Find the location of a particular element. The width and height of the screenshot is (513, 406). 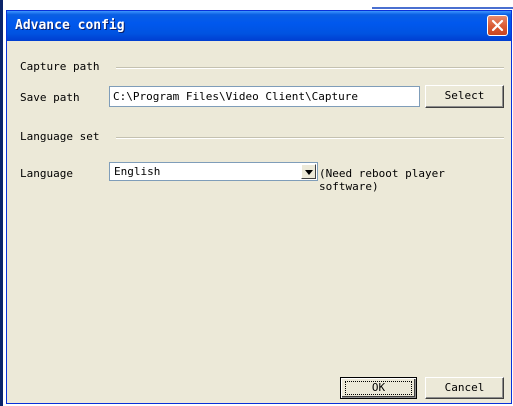

language-label: Language is located at coordinates (46, 173).